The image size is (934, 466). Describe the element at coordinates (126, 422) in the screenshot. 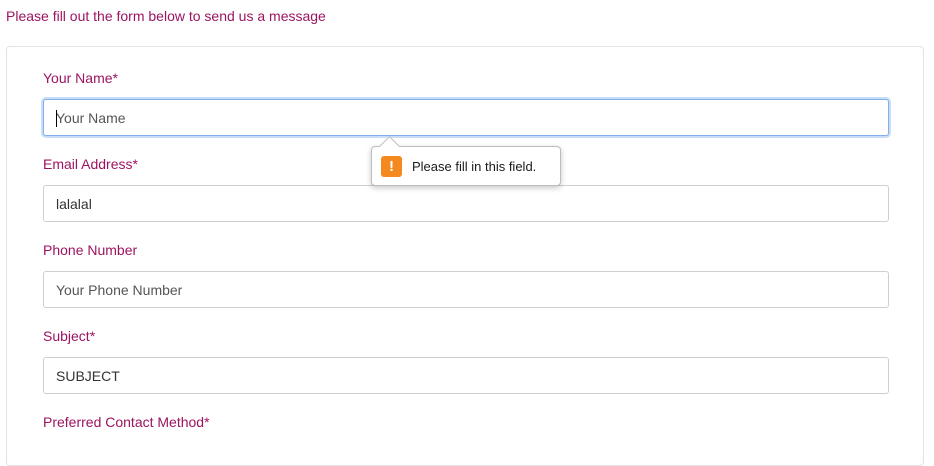

I see `contact-method-label: Preferred Contact Method*` at that location.